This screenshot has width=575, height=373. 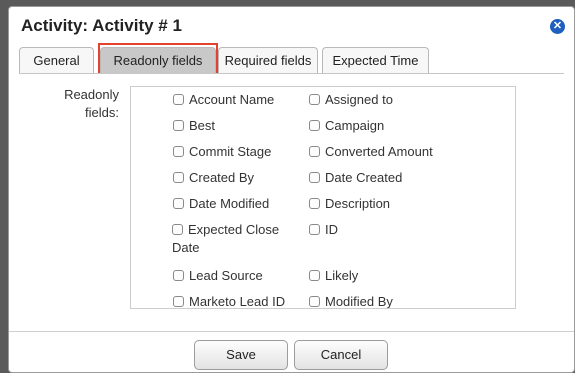 What do you see at coordinates (358, 203) in the screenshot?
I see `readonly-field-label: Description` at bounding box center [358, 203].